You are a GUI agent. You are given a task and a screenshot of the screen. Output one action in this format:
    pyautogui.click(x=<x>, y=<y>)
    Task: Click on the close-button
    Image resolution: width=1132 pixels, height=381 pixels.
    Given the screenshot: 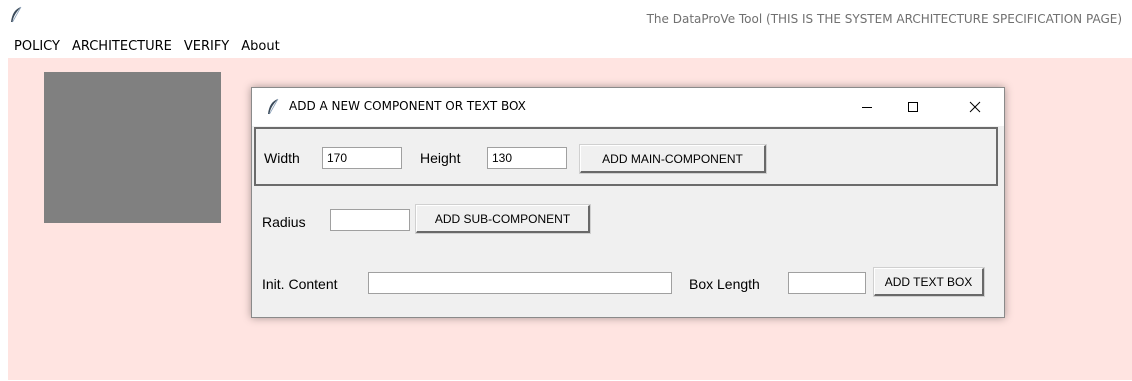 What is the action you would take?
    pyautogui.click(x=975, y=107)
    